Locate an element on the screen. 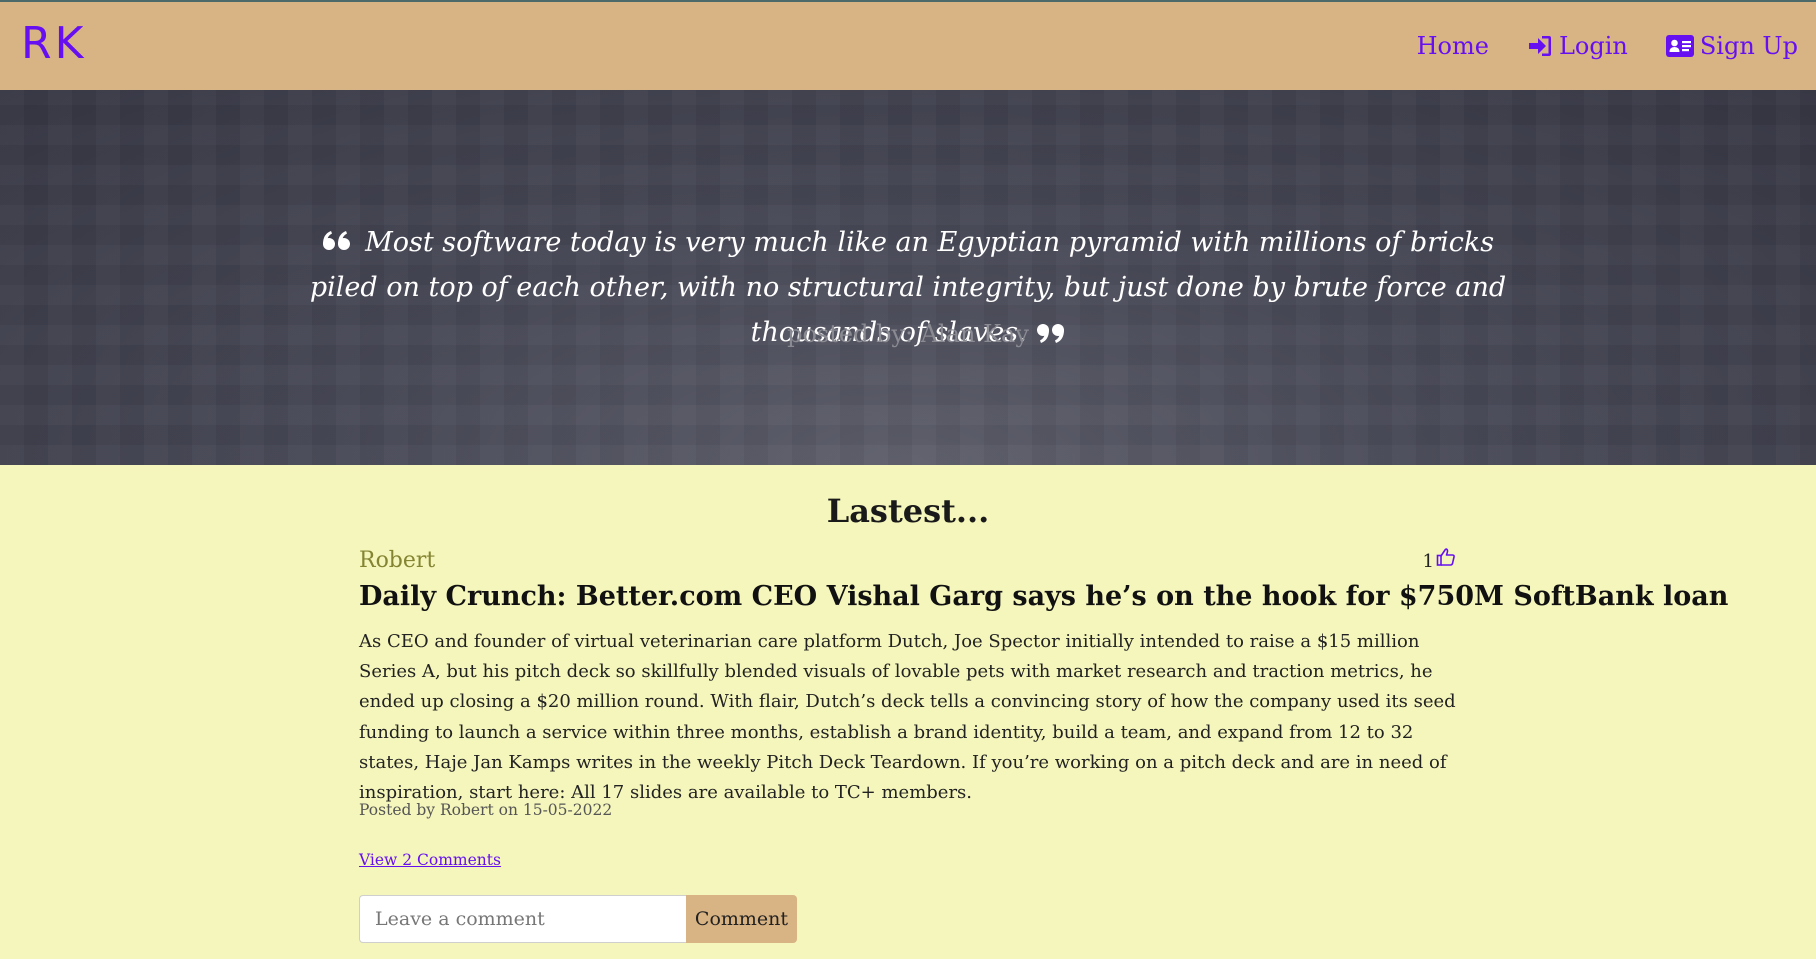  comment-button: Comment is located at coordinates (741, 919).